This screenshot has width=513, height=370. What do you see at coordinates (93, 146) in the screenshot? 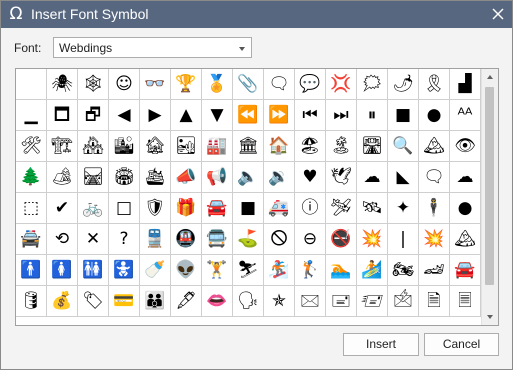
I see `symbol-cell: 🏘` at bounding box center [93, 146].